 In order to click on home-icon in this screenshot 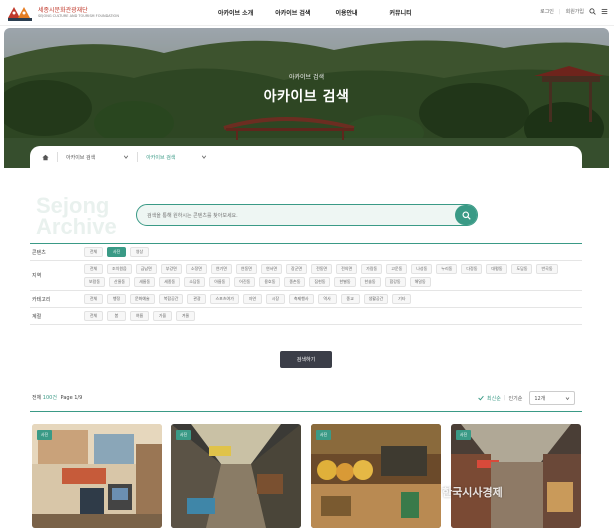, I will do `click(45, 157)`.